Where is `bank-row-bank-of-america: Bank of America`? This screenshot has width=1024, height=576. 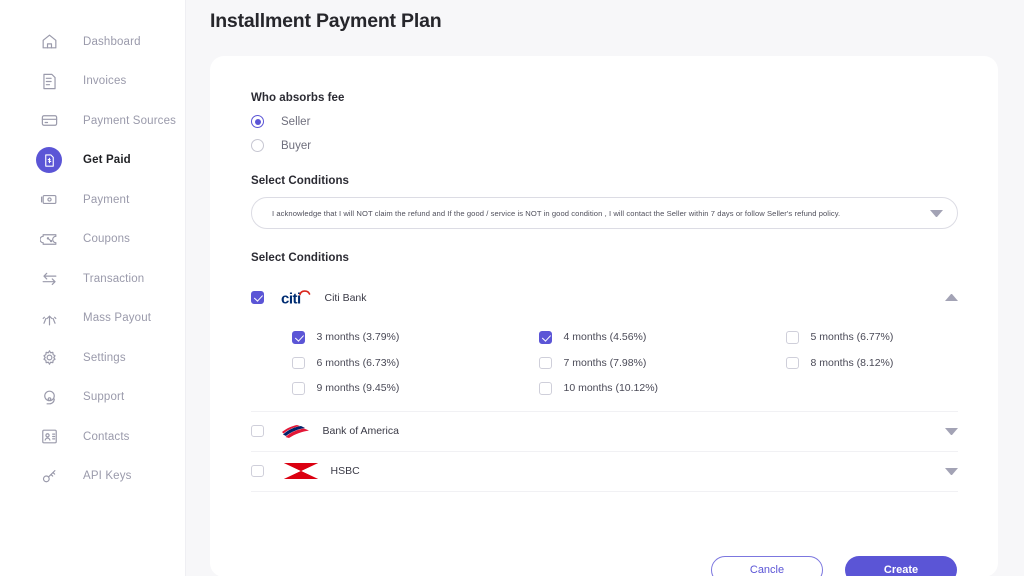
bank-row-bank-of-america: Bank of America is located at coordinates (604, 431).